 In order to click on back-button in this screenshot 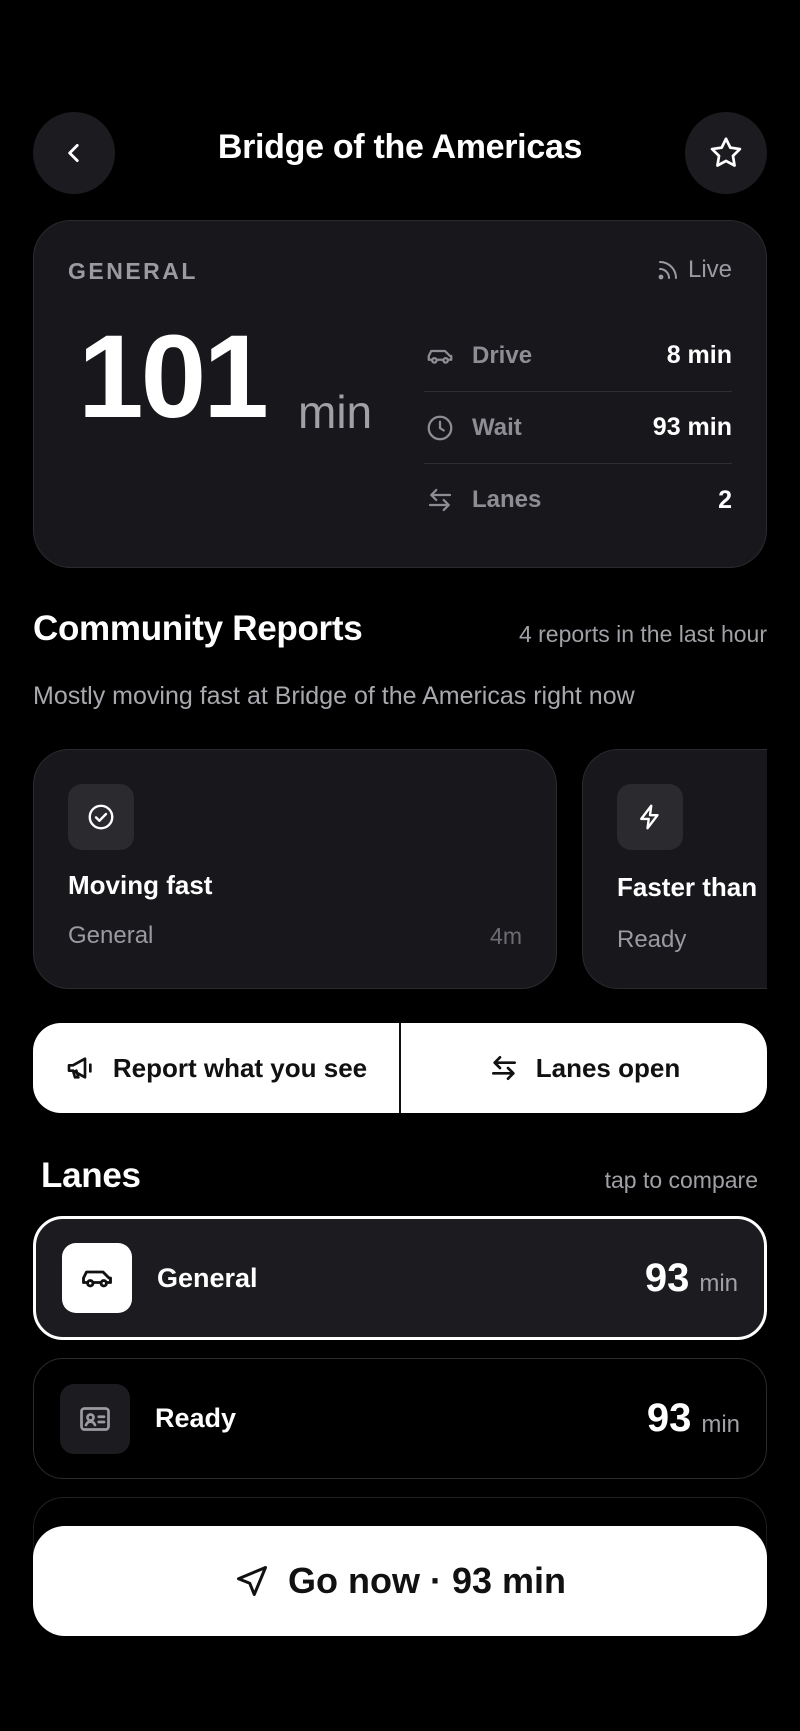, I will do `click(74, 153)`.